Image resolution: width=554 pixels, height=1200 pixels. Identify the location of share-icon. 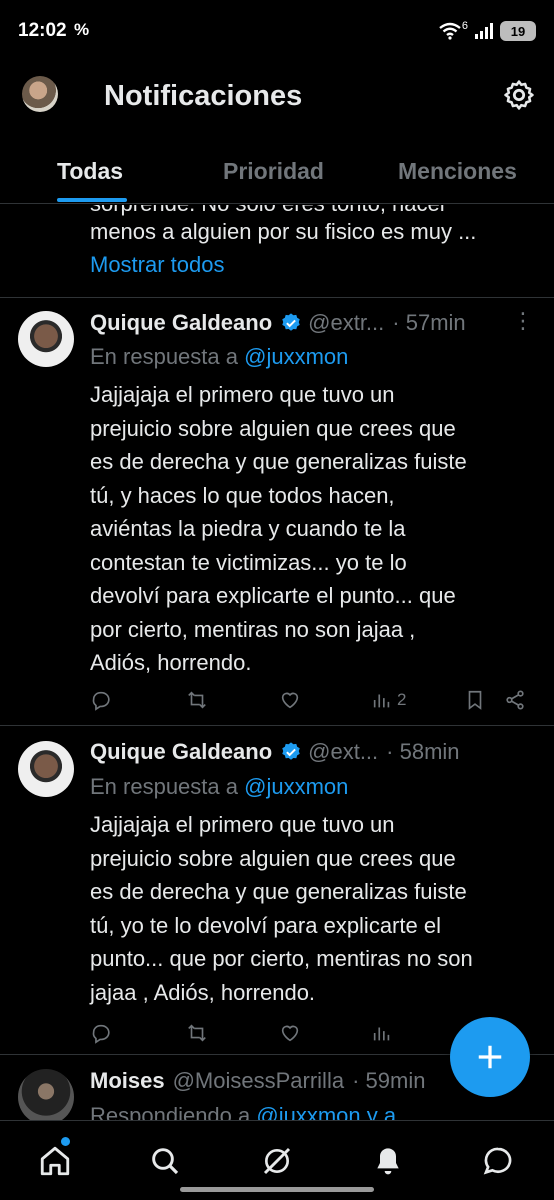
(515, 700).